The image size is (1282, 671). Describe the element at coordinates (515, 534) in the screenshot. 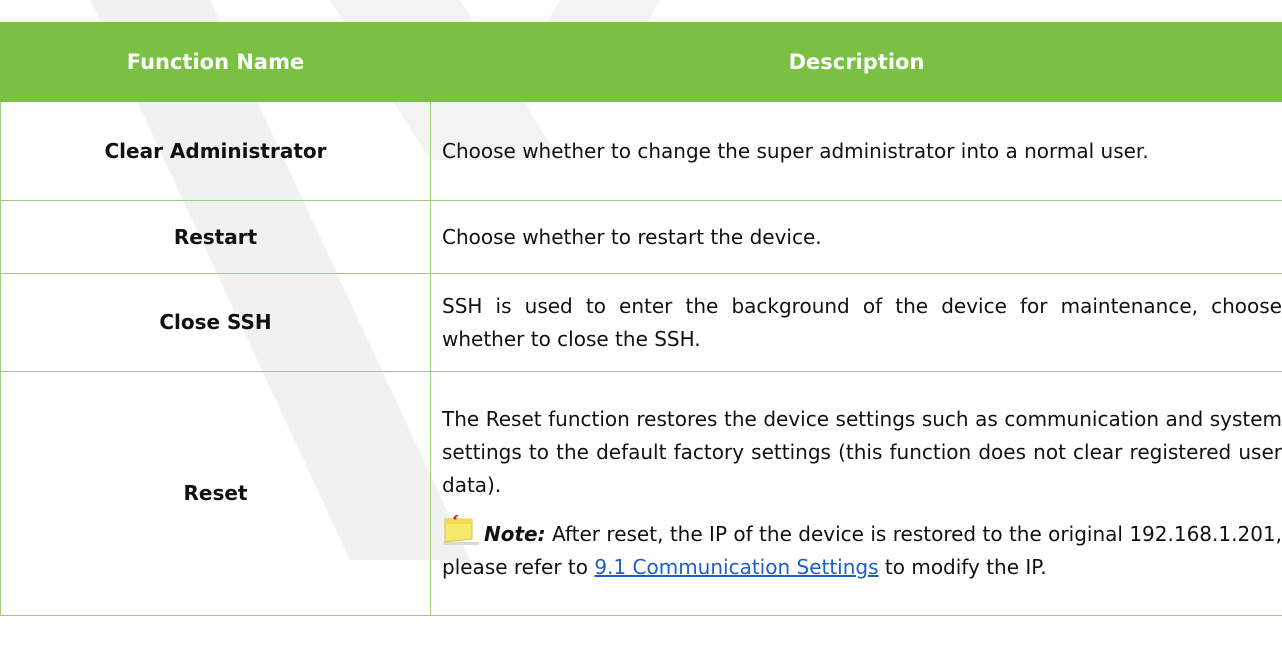

I see `note-label: Note:` at that location.